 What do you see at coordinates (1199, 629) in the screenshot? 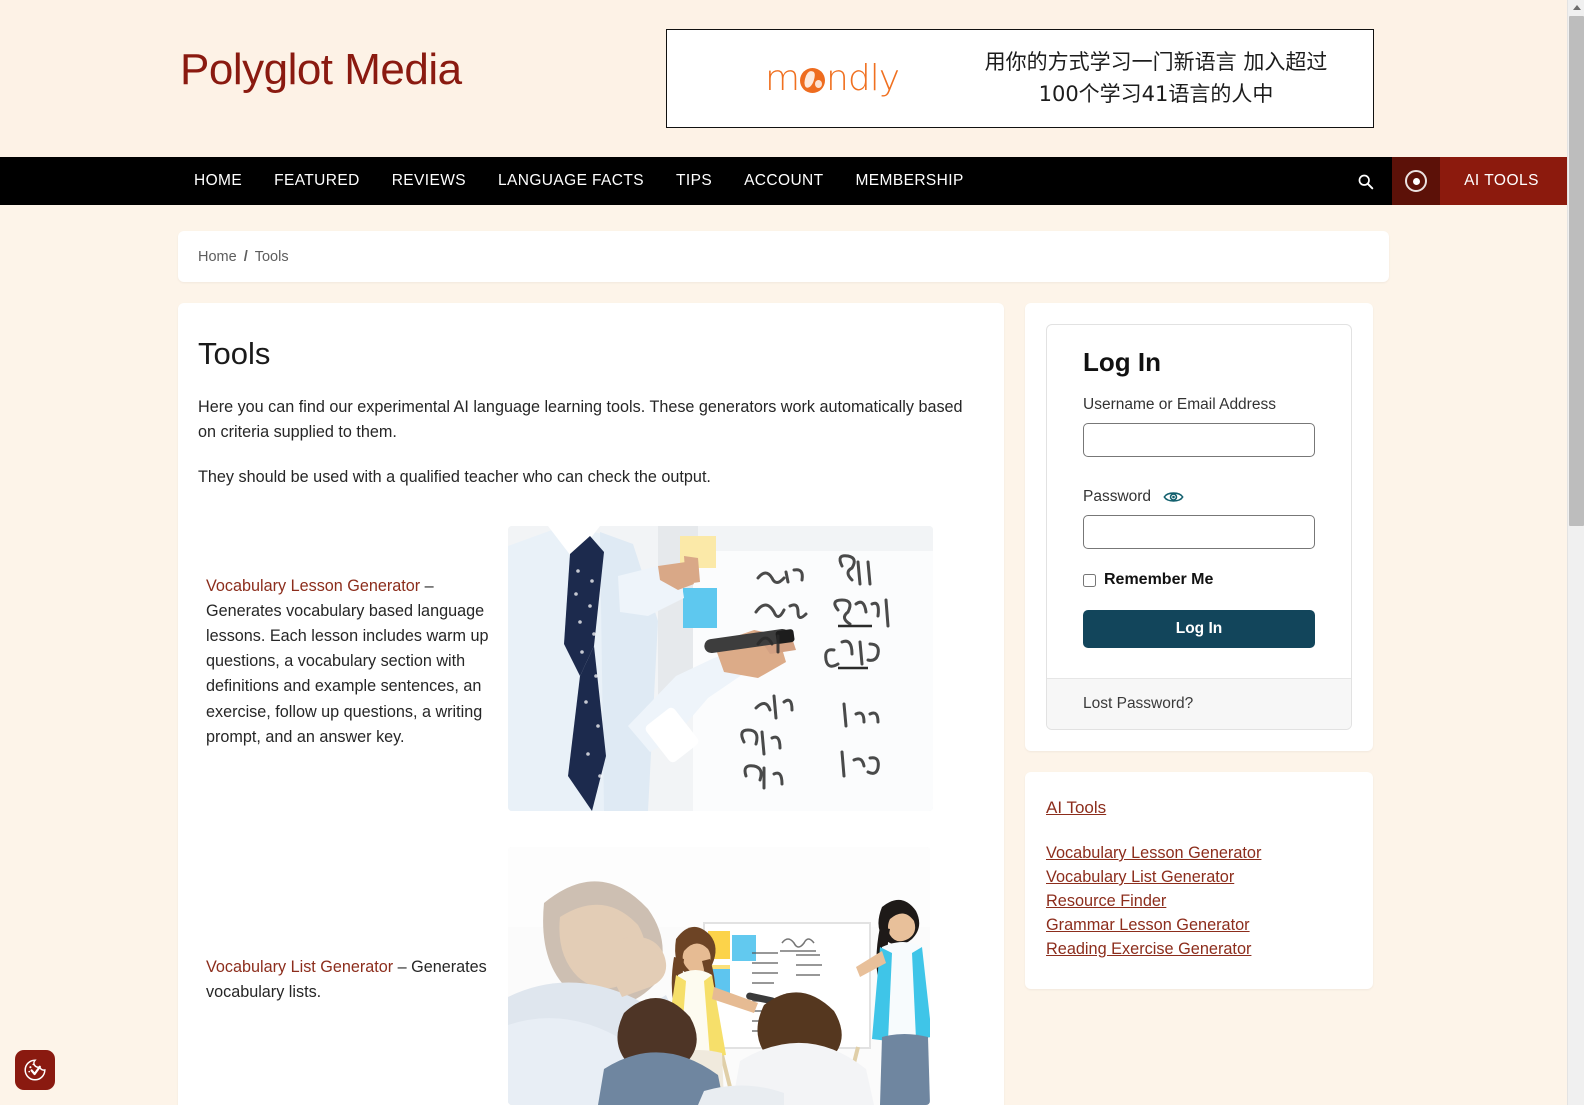
I see `login-submit-button: Log In` at bounding box center [1199, 629].